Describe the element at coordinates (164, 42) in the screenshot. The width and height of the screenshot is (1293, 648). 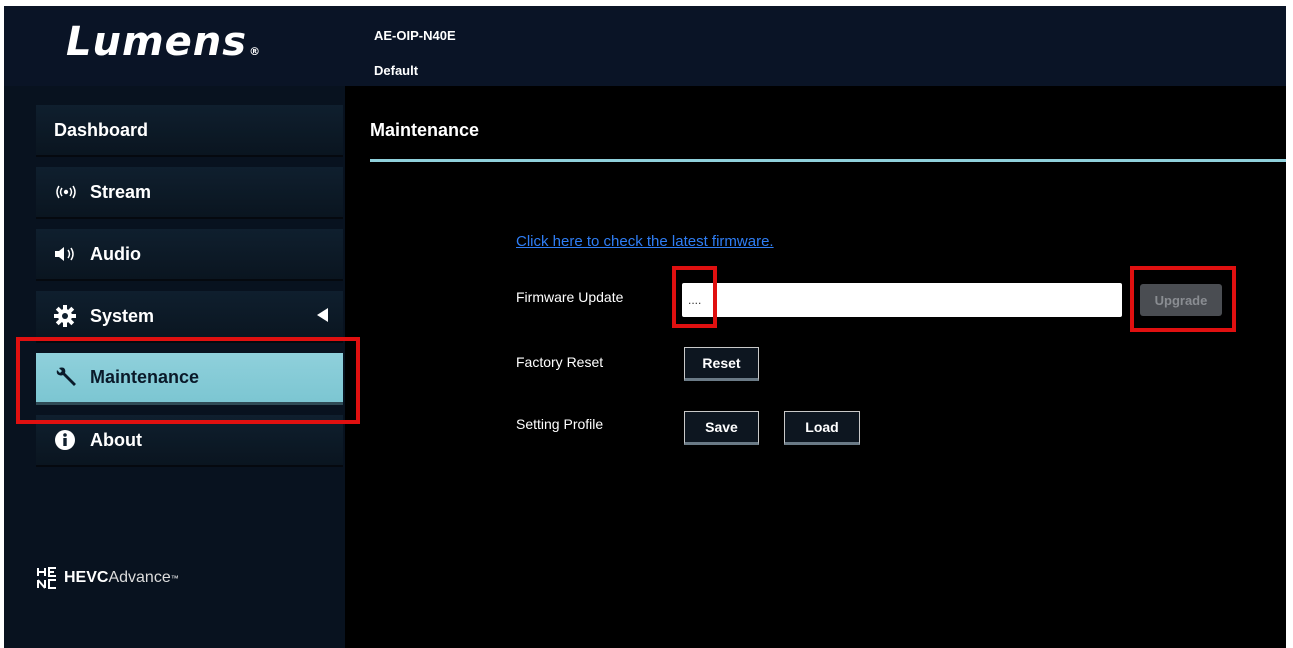
I see `lumens-logo: Lumens ®` at that location.